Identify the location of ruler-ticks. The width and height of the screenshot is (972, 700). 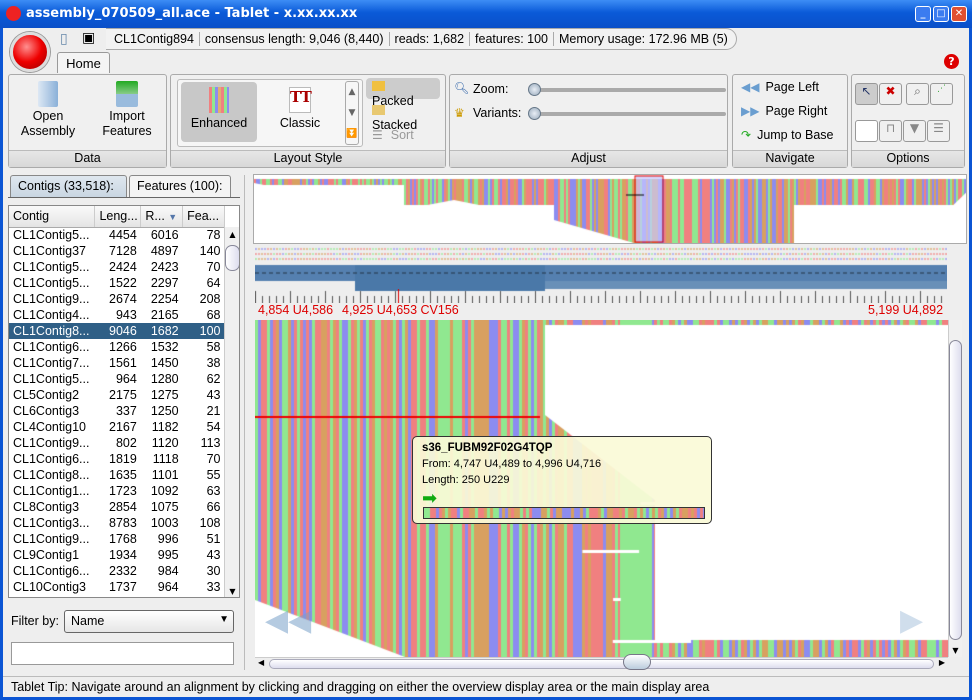
(601, 296).